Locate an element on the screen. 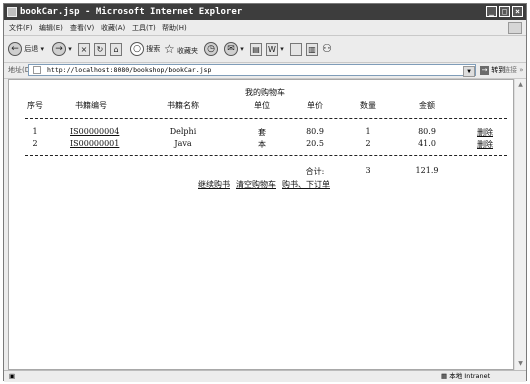 The width and height of the screenshot is (530, 384). home-icon: ⌂ is located at coordinates (116, 49).